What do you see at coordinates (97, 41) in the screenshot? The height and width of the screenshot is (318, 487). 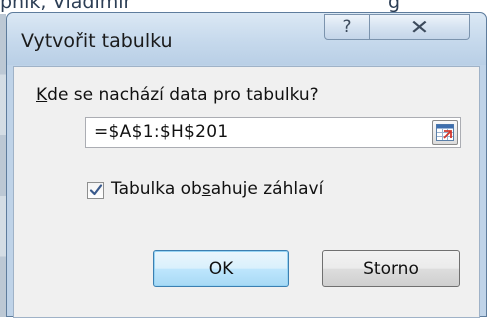 I see `dialog-title: Vytvořit tabulku` at bounding box center [97, 41].